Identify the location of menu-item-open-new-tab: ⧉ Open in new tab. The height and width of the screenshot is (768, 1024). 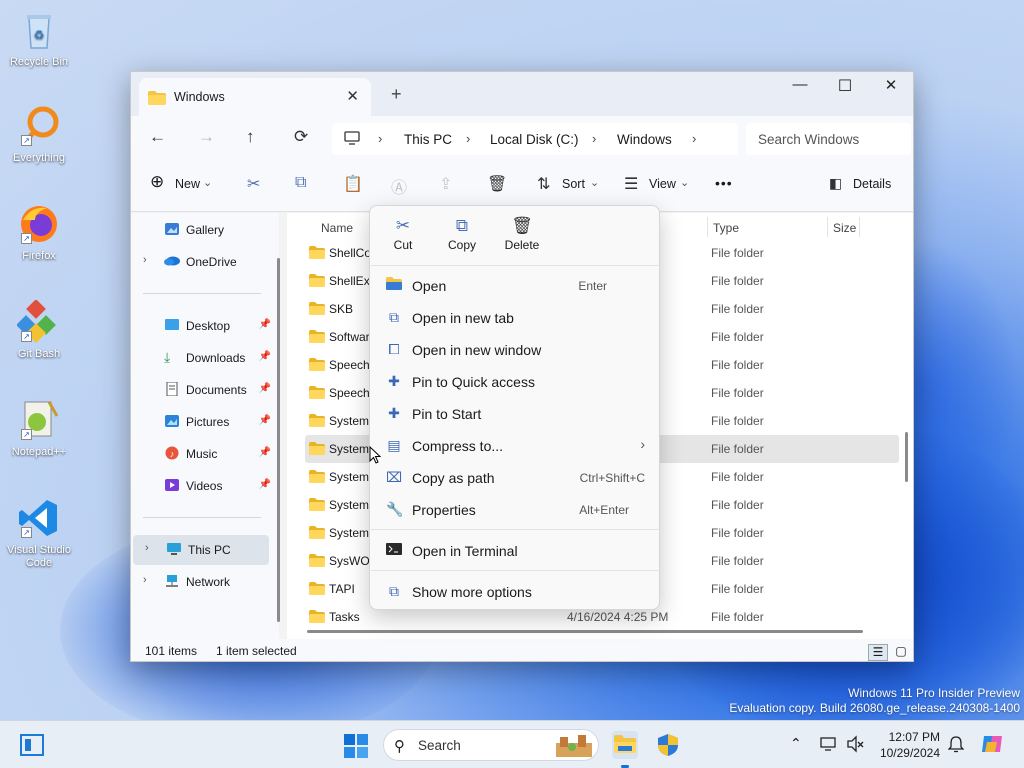
(515, 317).